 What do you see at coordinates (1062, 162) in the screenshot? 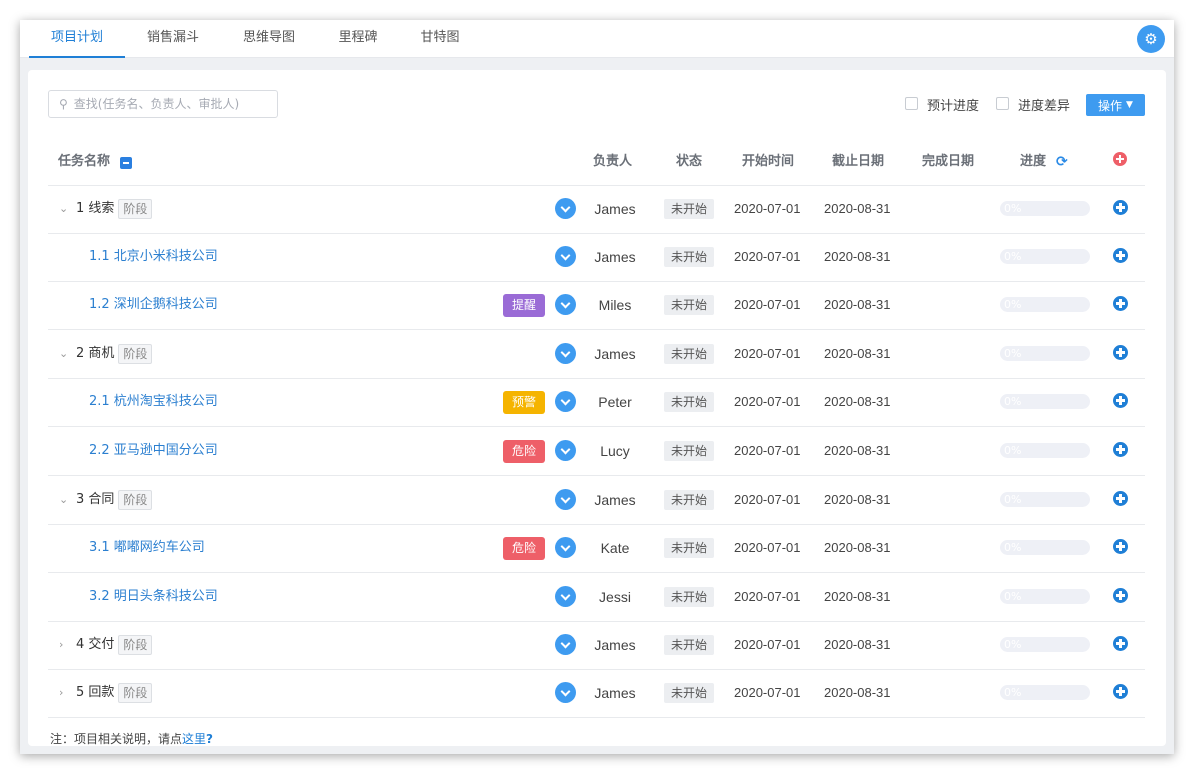
I see `refresh-icon: ⟳` at bounding box center [1062, 162].